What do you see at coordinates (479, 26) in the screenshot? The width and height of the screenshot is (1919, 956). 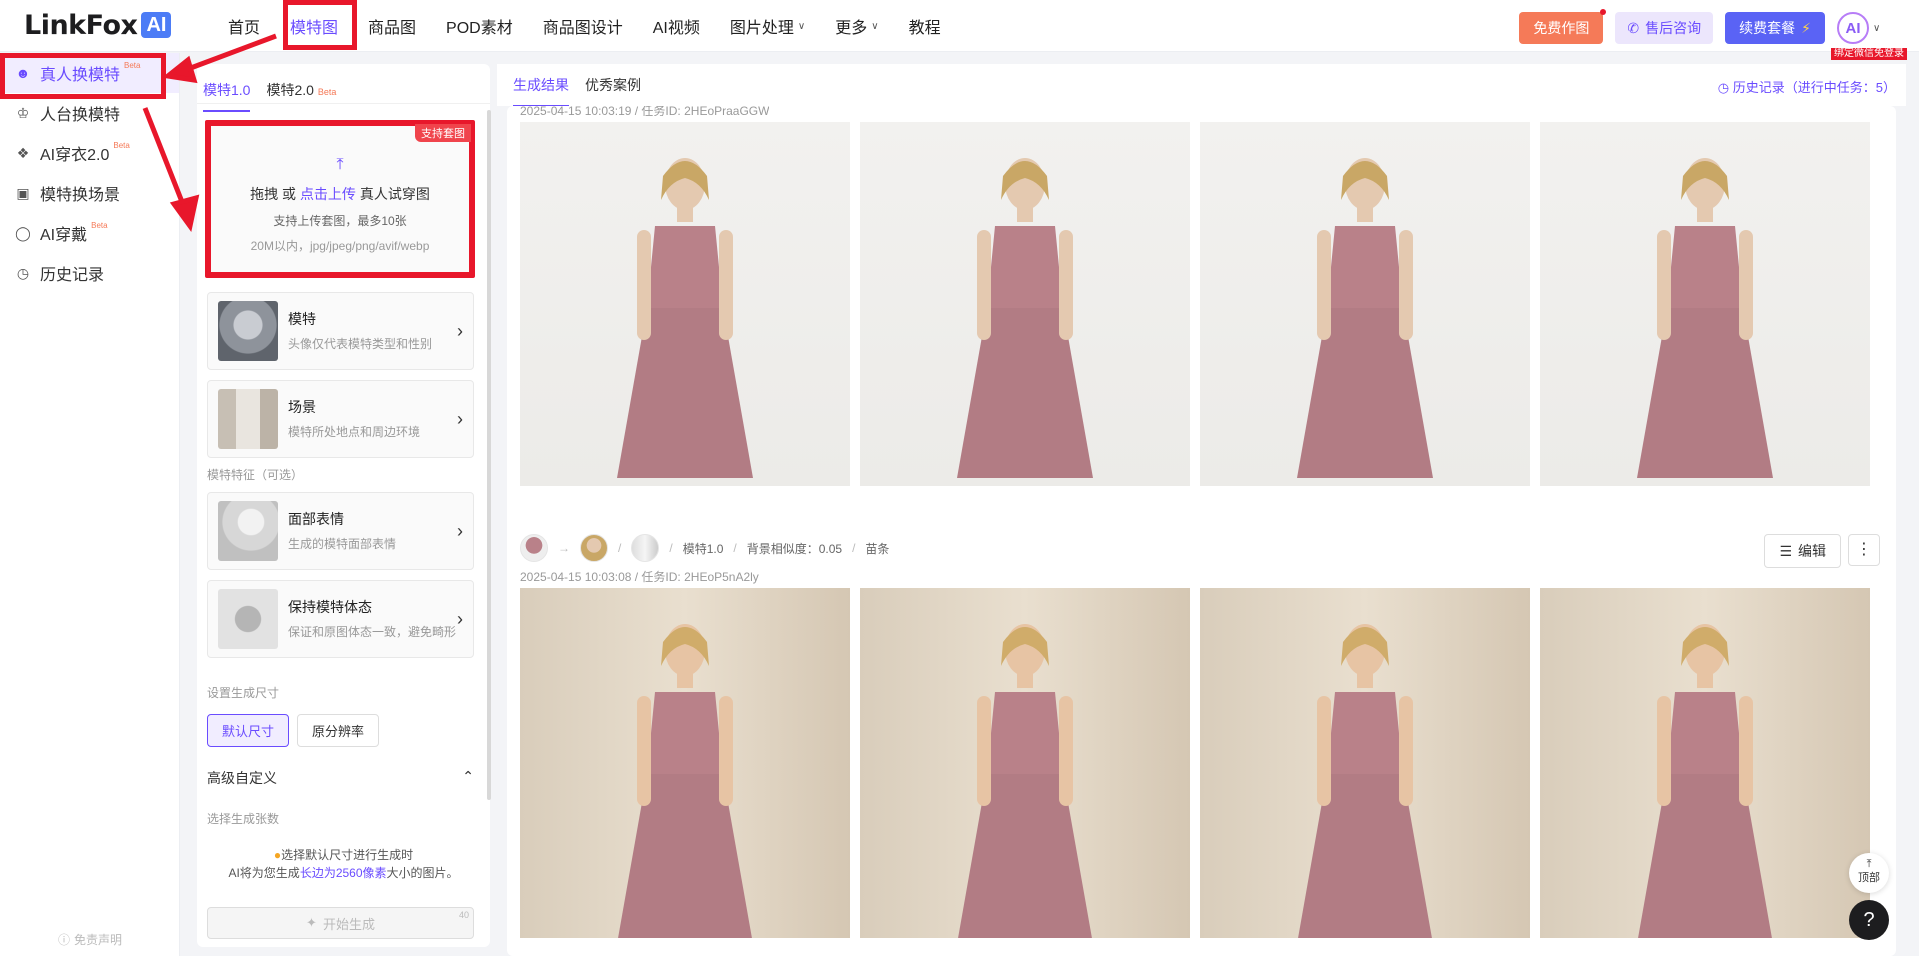 I see `nav-pod: POD素材` at bounding box center [479, 26].